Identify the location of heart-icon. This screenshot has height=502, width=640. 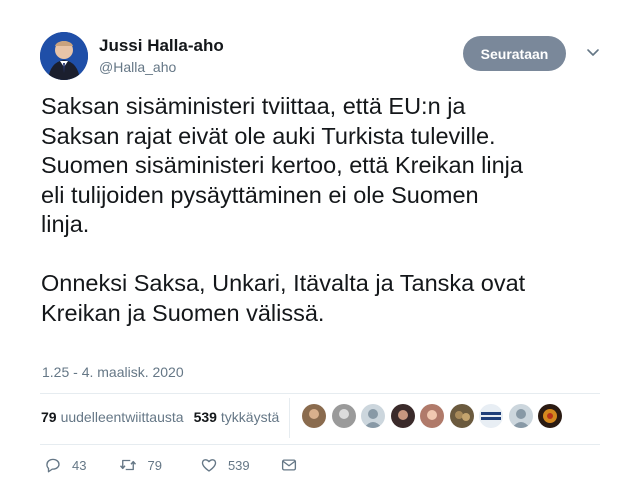
(209, 465).